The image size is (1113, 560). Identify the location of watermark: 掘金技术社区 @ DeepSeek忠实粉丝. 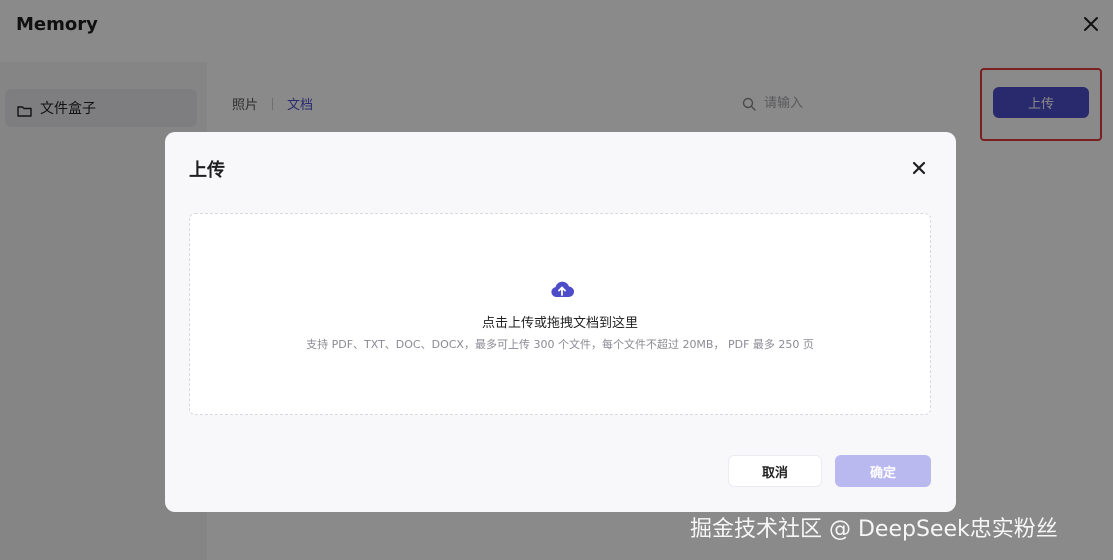
(874, 529).